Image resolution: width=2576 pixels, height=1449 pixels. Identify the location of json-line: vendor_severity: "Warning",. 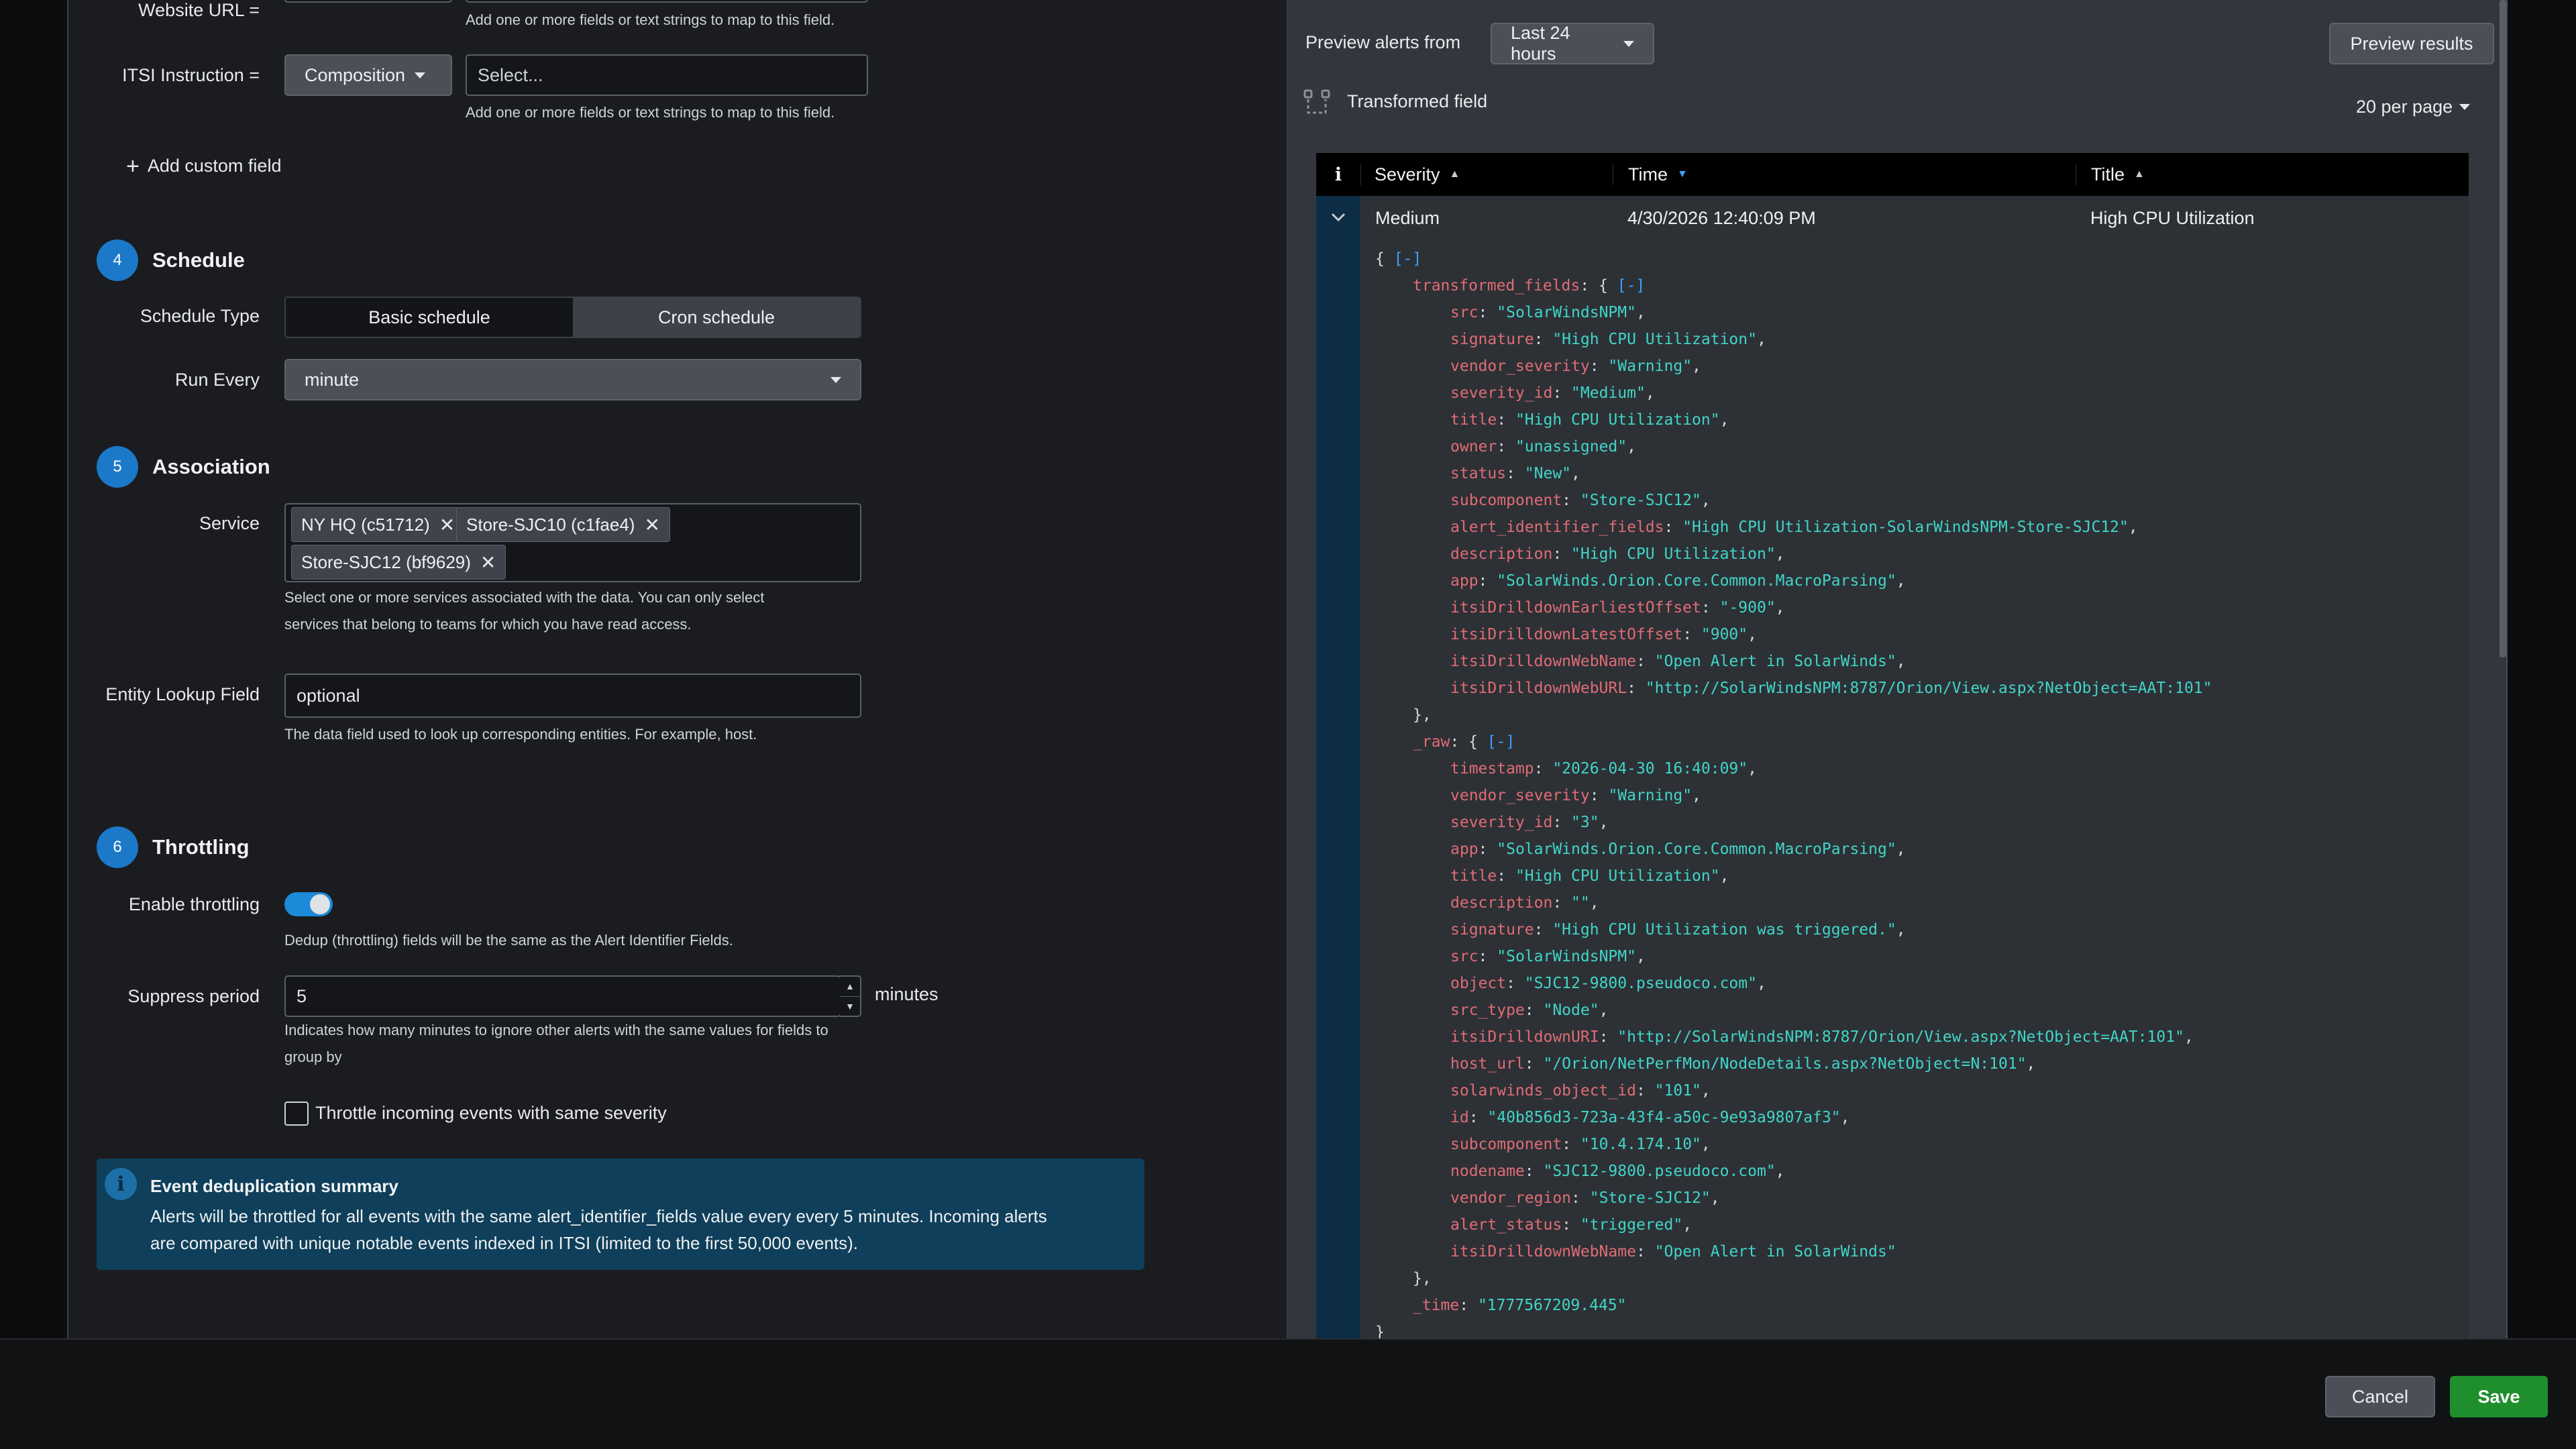
(1918, 795).